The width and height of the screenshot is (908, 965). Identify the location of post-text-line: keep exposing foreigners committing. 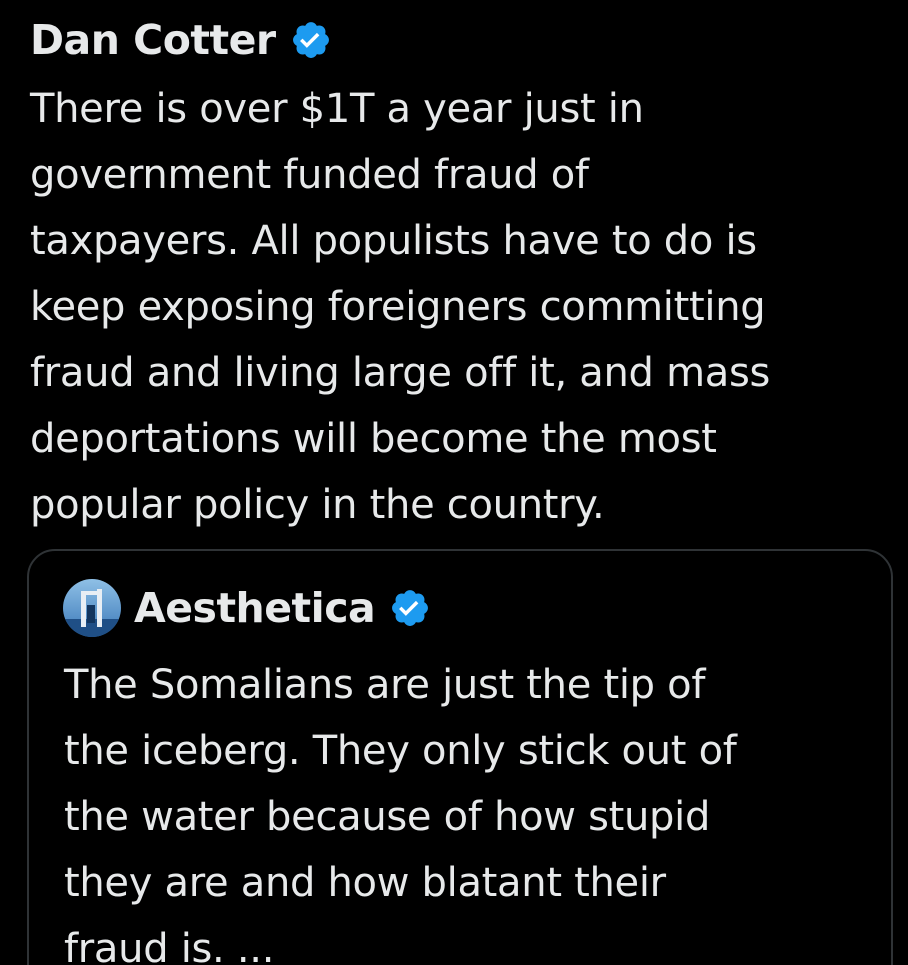
(398, 307).